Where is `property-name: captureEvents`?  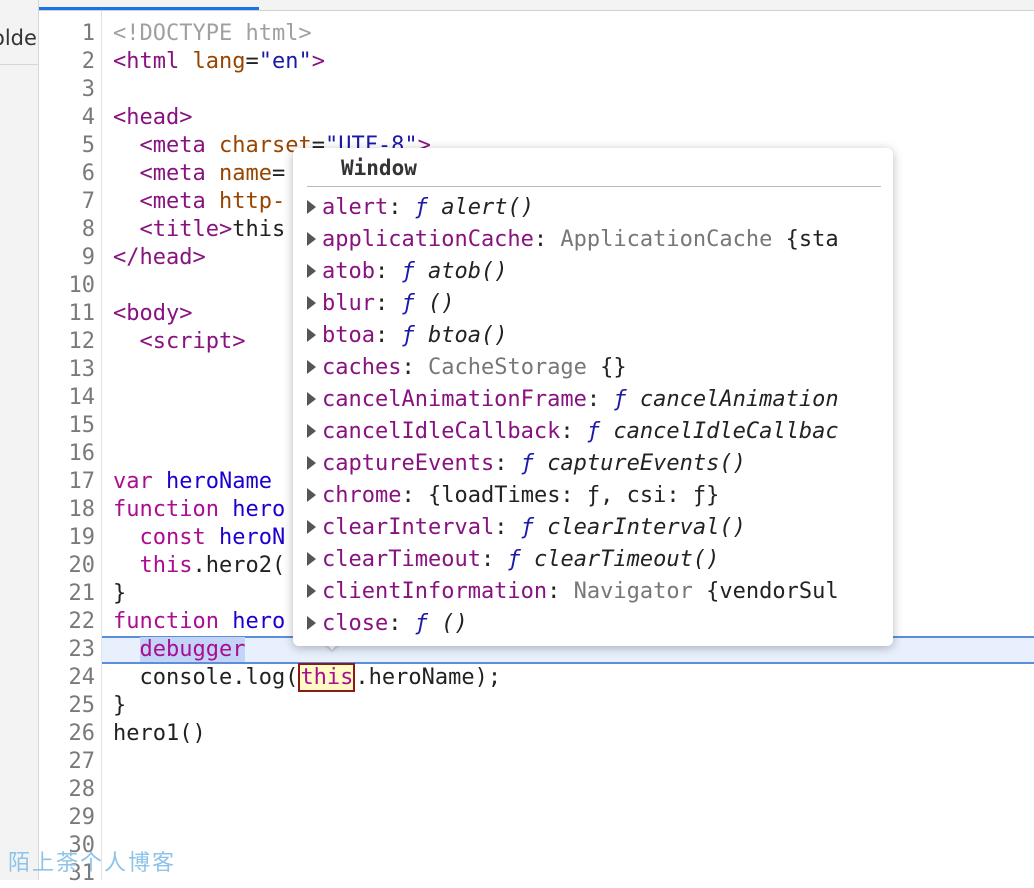 property-name: captureEvents is located at coordinates (408, 463).